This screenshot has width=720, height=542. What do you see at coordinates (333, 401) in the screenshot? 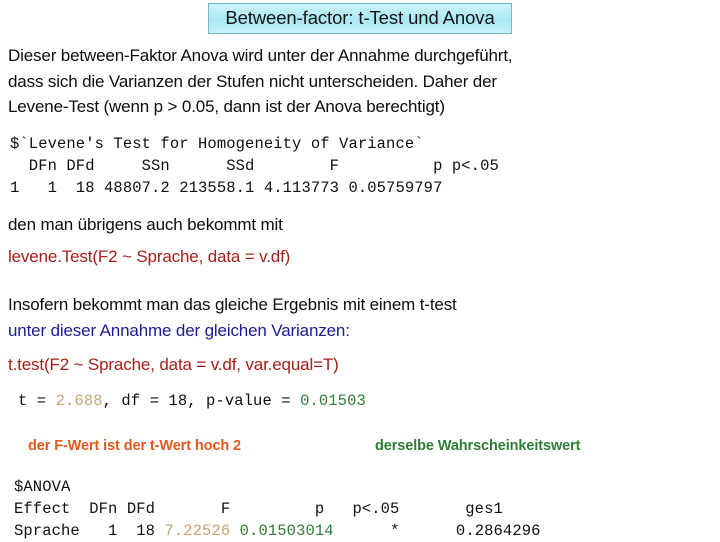
I see `t-test-p-value: 0.01503` at bounding box center [333, 401].